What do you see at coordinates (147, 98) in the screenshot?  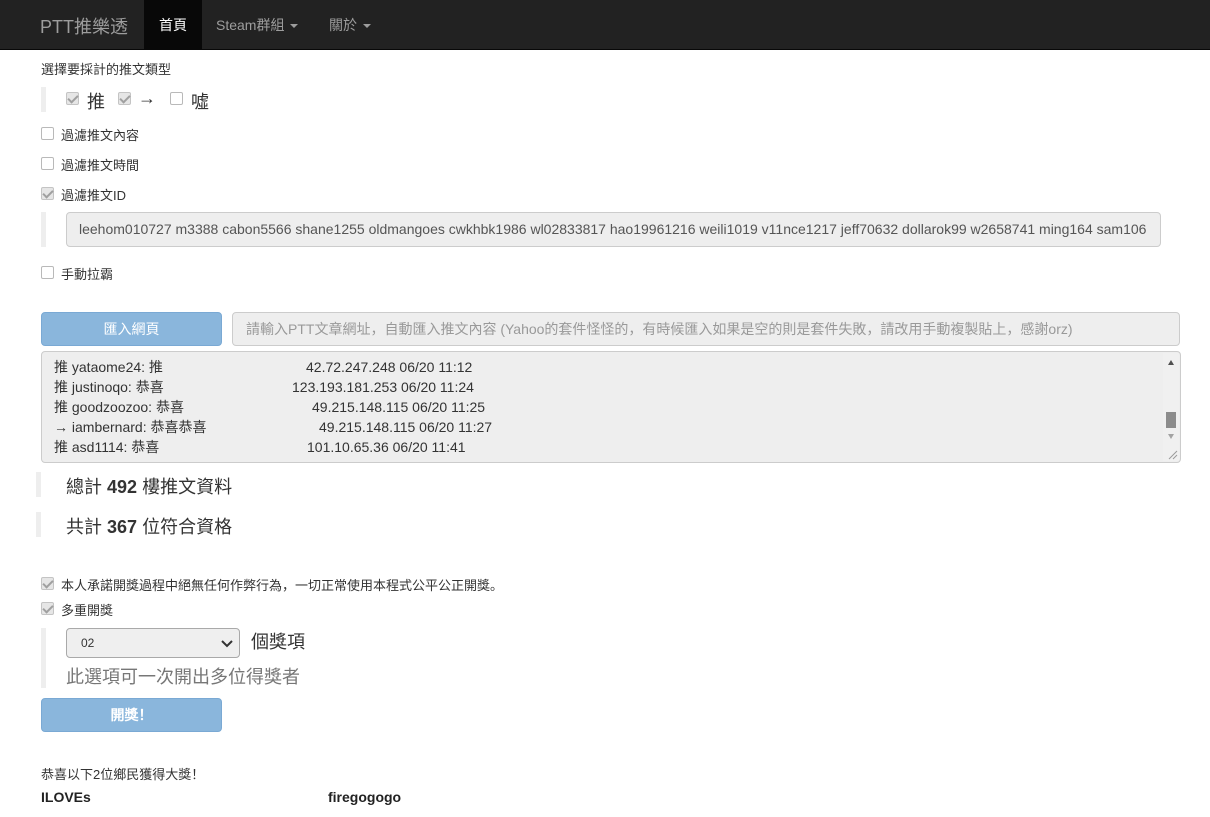 I see `push-type-arrow-label: →` at bounding box center [147, 98].